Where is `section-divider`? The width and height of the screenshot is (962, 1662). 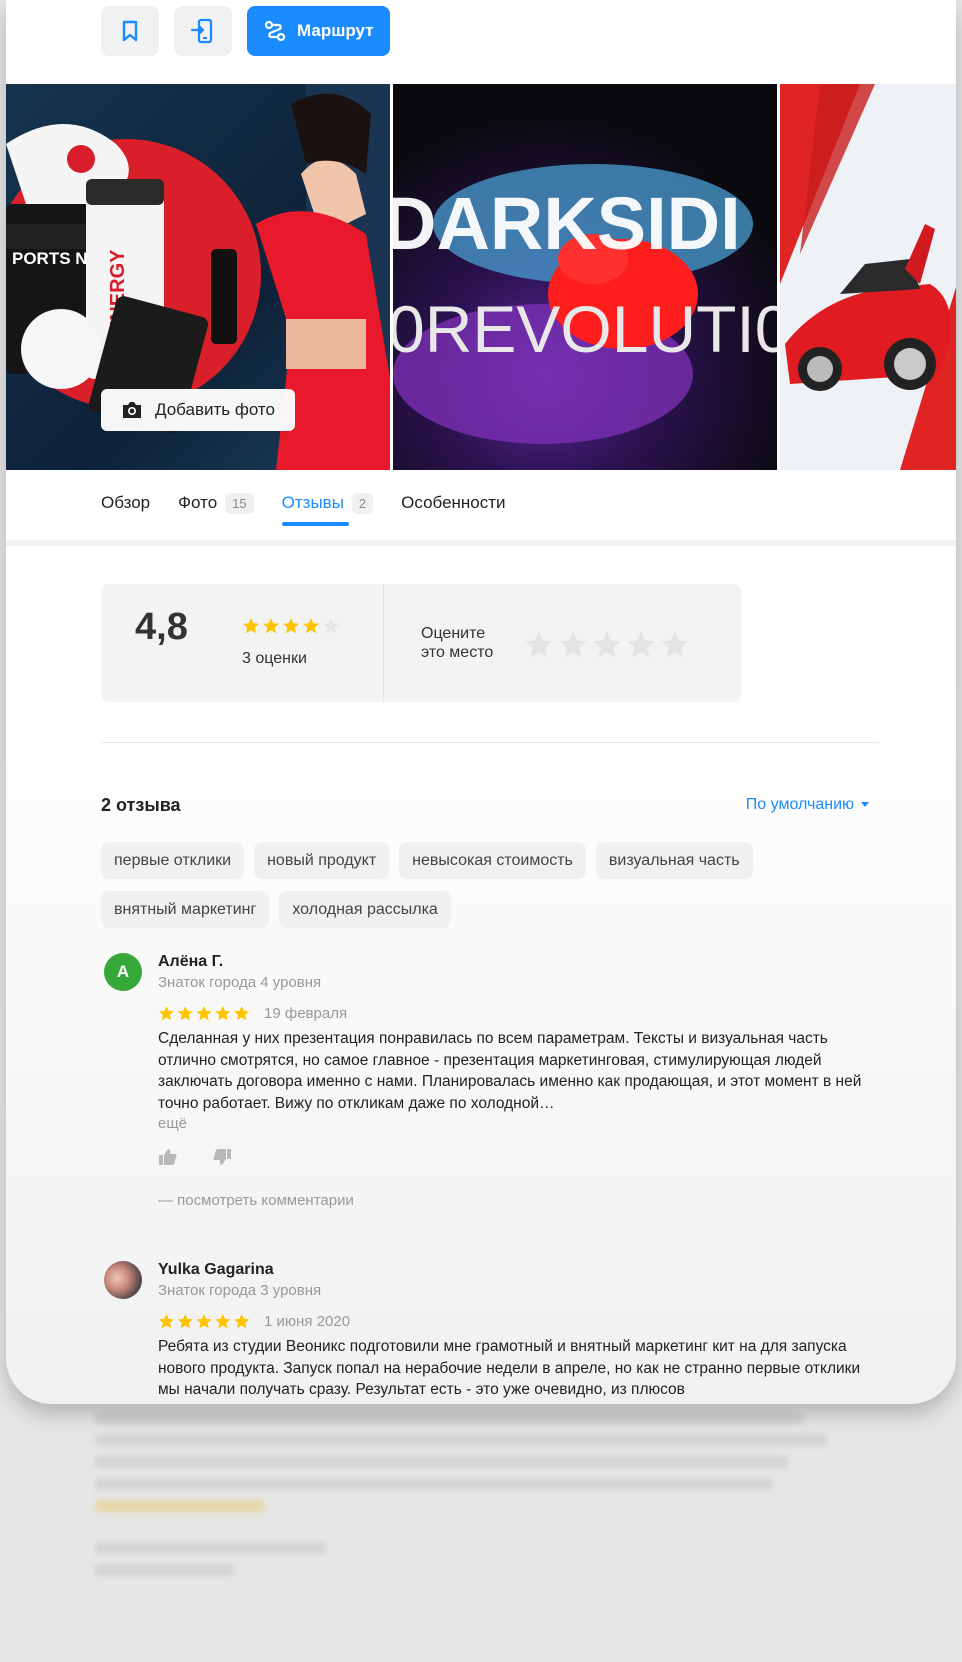 section-divider is located at coordinates (490, 742).